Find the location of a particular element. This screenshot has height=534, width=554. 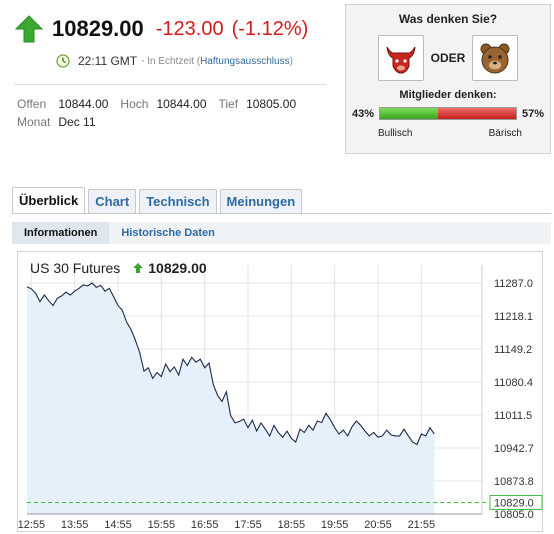

realtime-label: - In Echtzeit is located at coordinates (167, 61).